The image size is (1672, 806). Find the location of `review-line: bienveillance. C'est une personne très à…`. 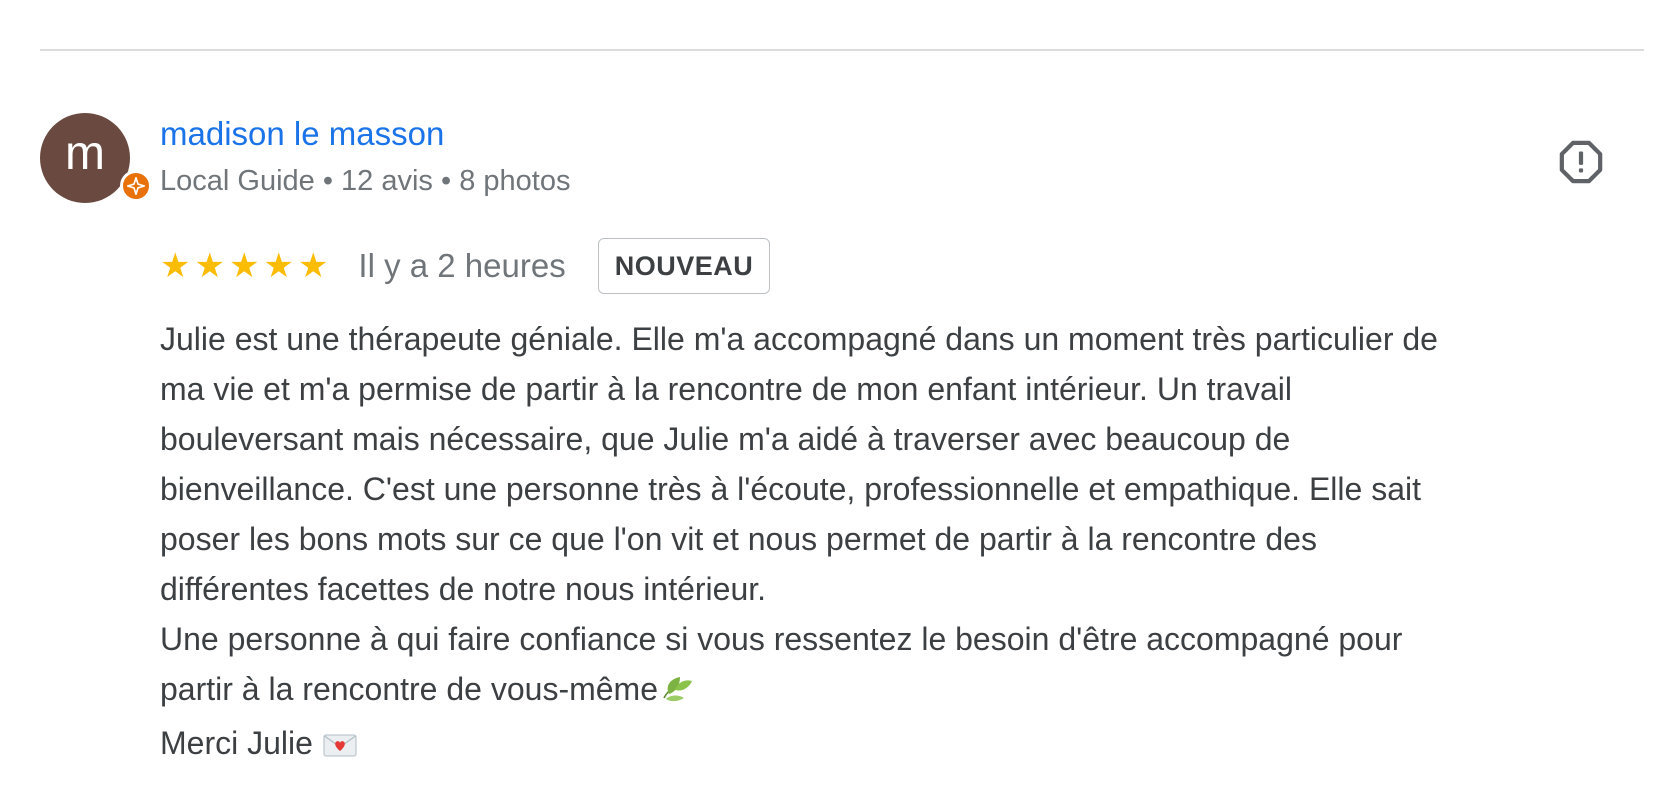

review-line: bienveillance. C'est une personne très à… is located at coordinates (790, 489).